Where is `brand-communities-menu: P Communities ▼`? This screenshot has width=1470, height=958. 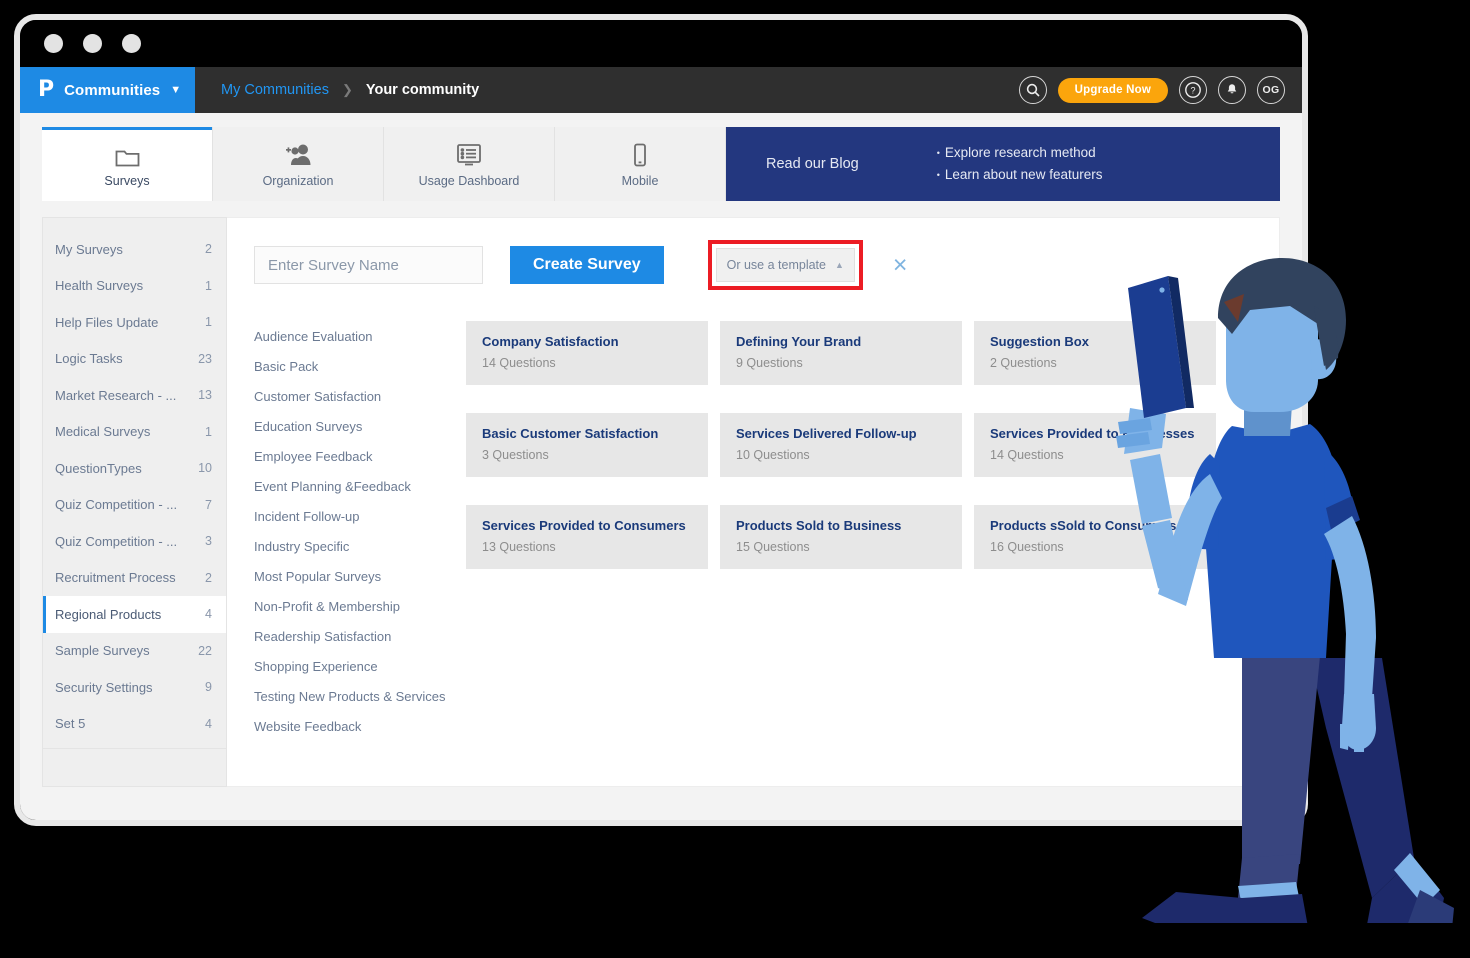
brand-communities-menu: P Communities ▼ is located at coordinates (107, 90).